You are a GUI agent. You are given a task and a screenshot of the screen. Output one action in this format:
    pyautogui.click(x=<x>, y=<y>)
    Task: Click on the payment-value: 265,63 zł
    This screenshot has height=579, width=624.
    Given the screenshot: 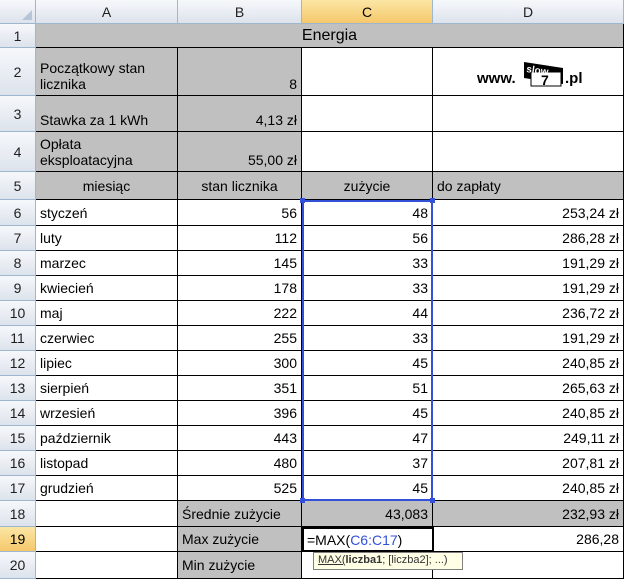 What is the action you would take?
    pyautogui.click(x=528, y=388)
    